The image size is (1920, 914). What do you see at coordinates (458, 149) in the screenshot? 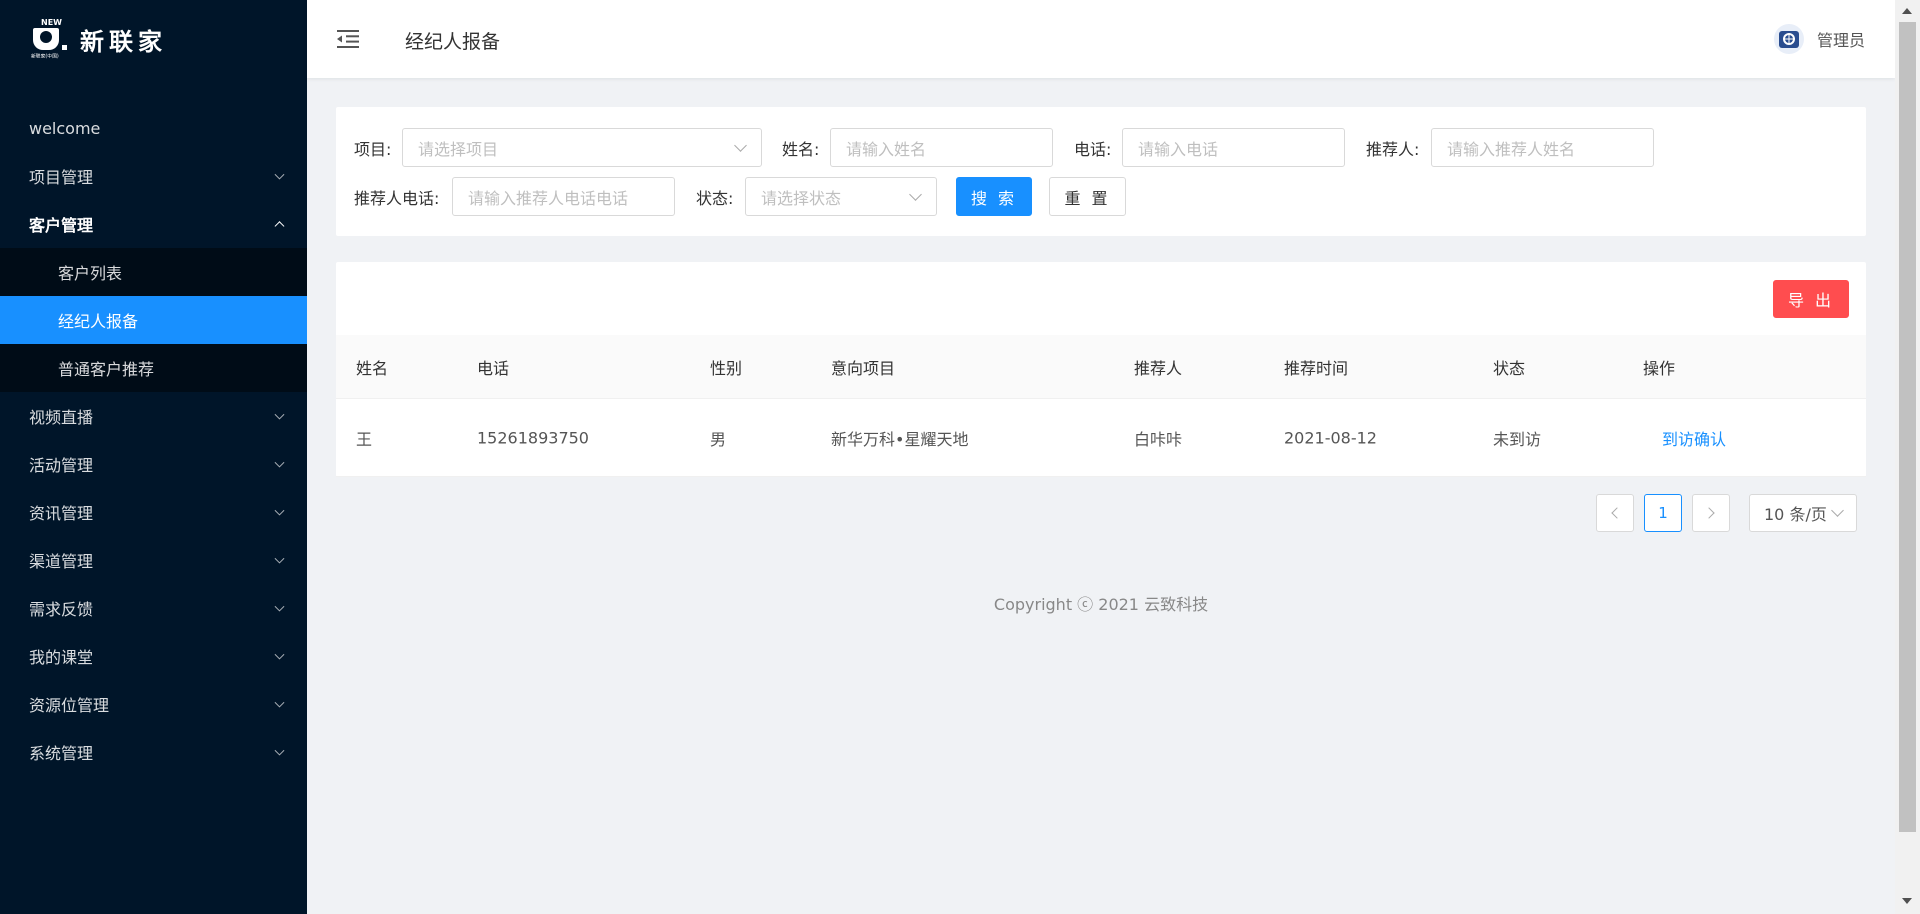
I see `project-placeholder: 请选择项目` at bounding box center [458, 149].